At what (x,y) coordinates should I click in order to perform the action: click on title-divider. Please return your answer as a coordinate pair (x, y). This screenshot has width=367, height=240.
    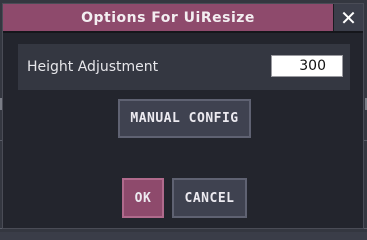
    Looking at the image, I should click on (183, 32).